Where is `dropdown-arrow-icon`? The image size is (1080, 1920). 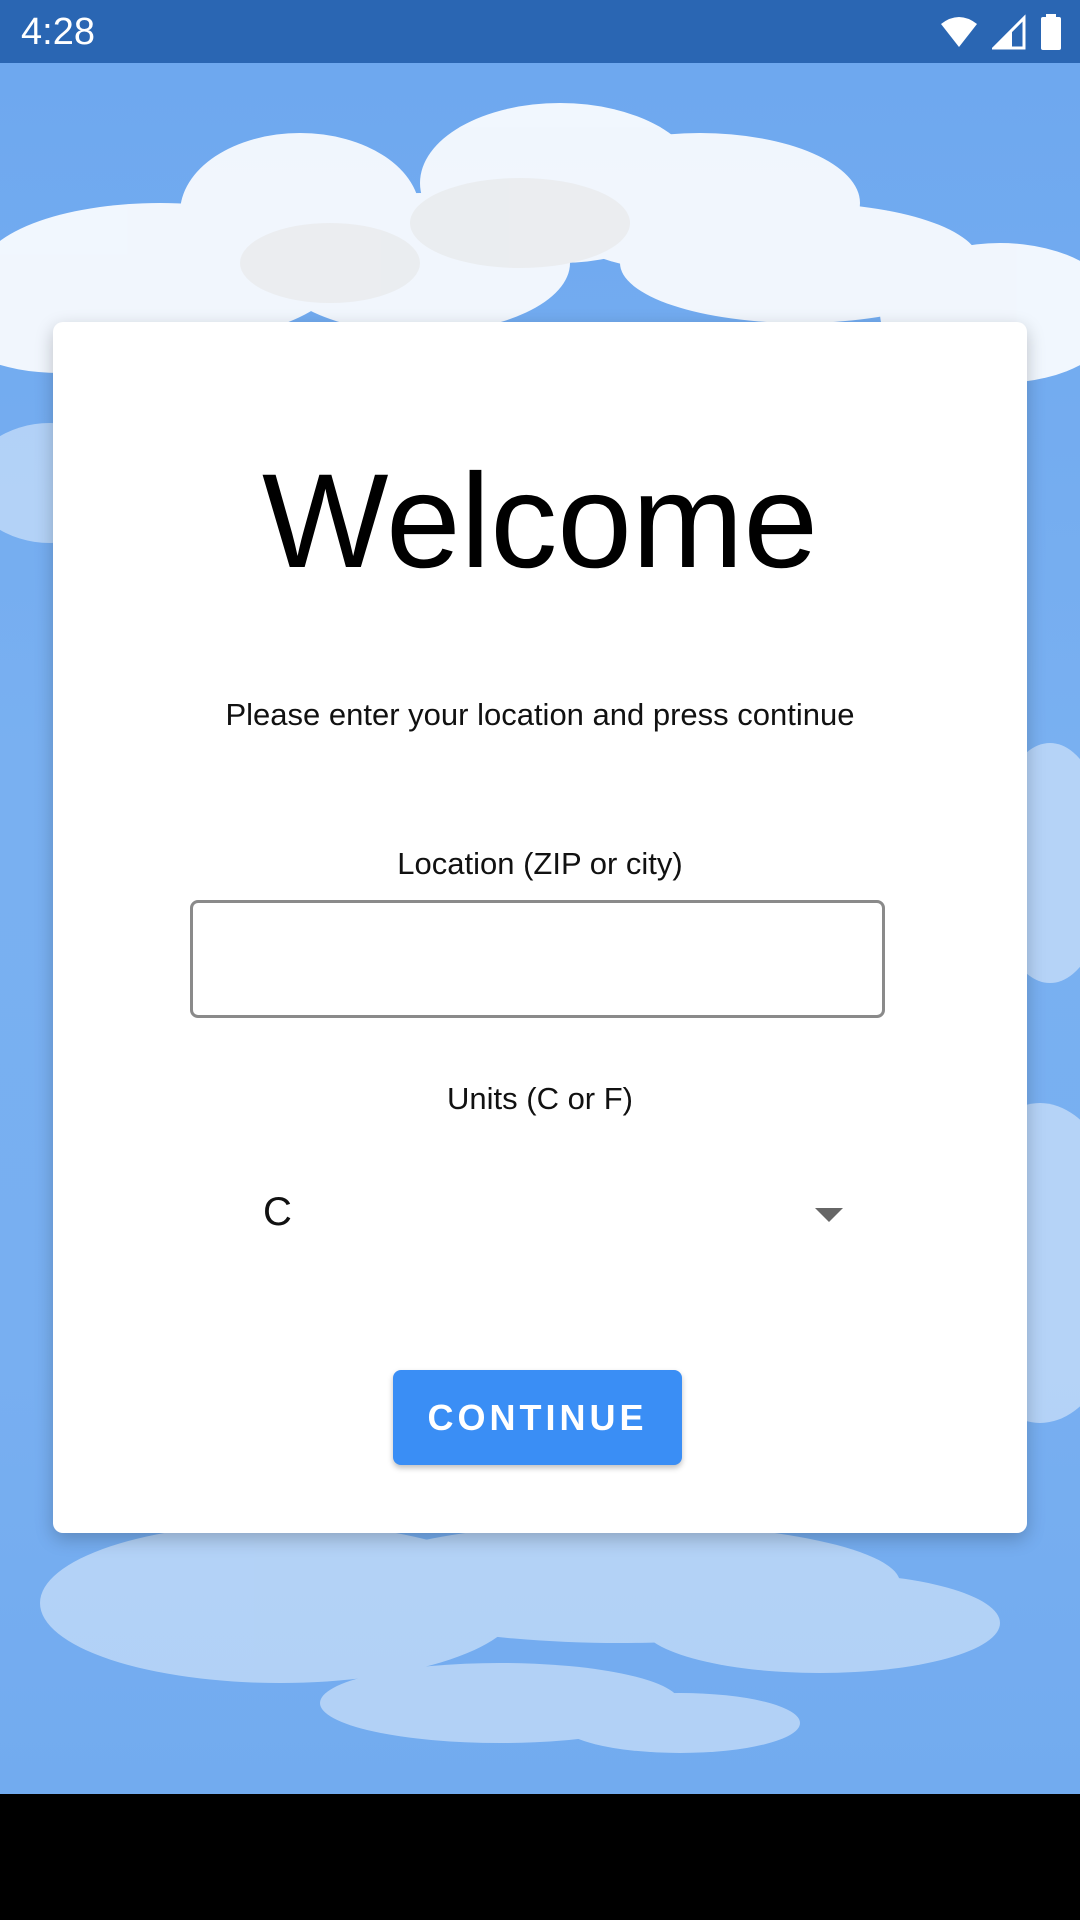
dropdown-arrow-icon is located at coordinates (829, 1215).